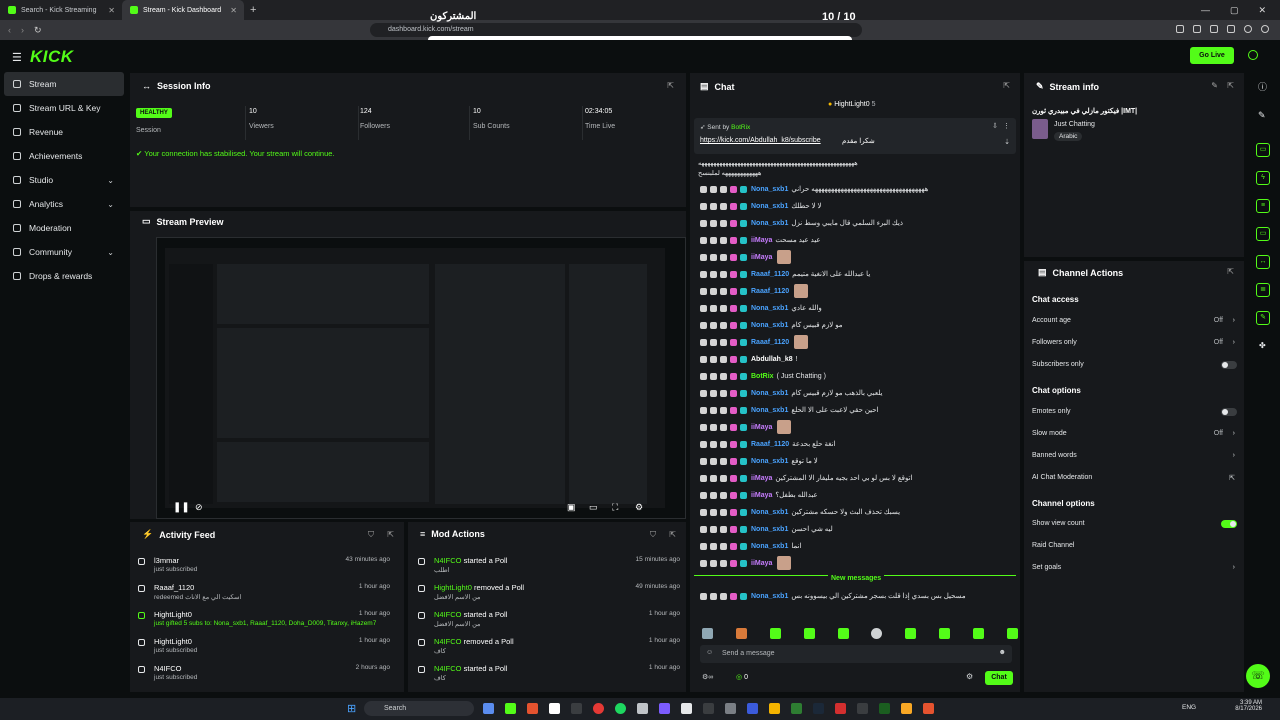 The width and height of the screenshot is (1280, 720). Describe the element at coordinates (38, 30) in the screenshot. I see `reload-icon: ↻` at that location.